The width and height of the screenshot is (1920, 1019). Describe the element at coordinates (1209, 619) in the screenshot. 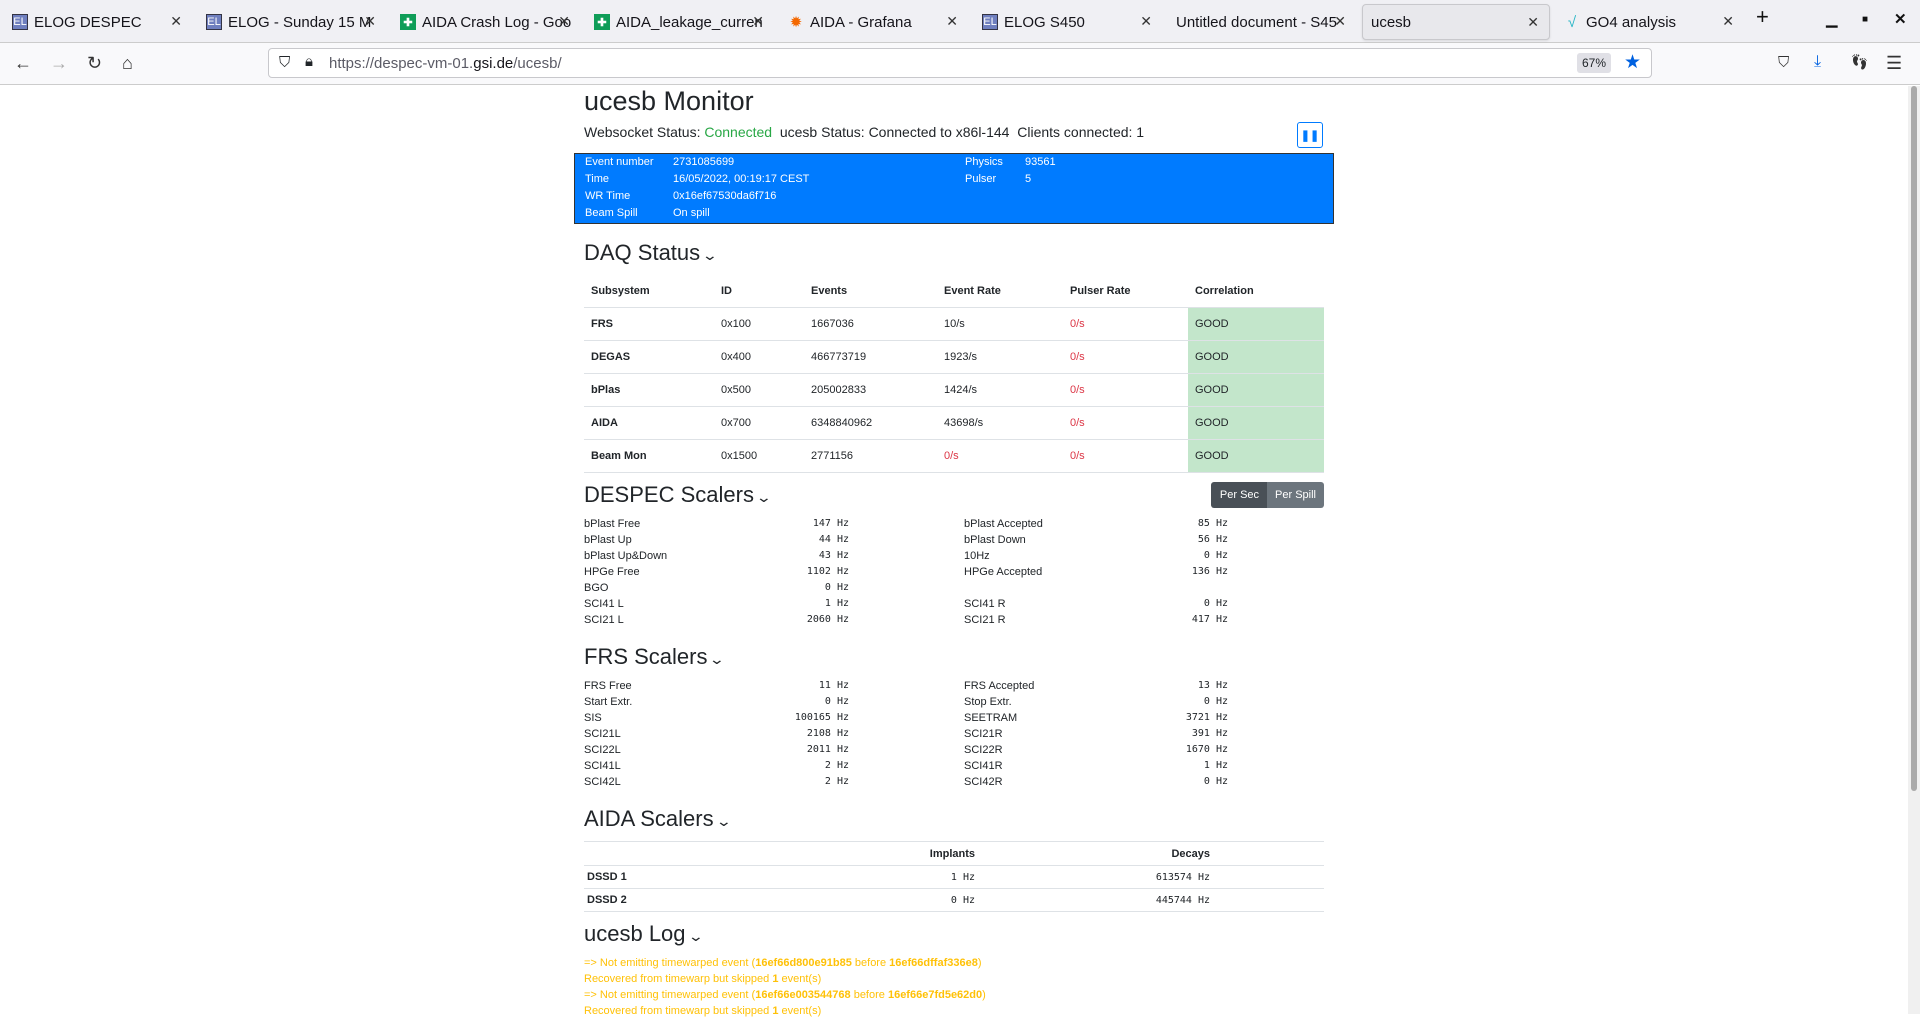

I see `scaler-value: 417 Hz` at that location.